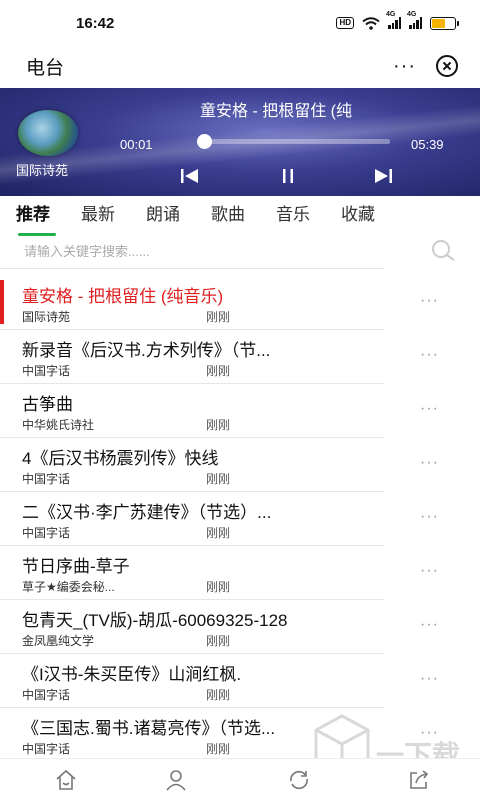  I want to click on item-source: 金凤凰纯文学, so click(58, 641).